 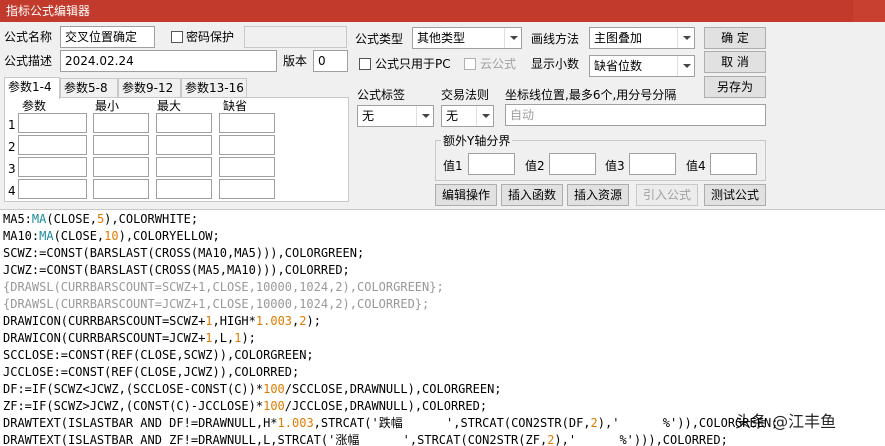 I want to click on param-3-default-input, so click(x=247, y=167).